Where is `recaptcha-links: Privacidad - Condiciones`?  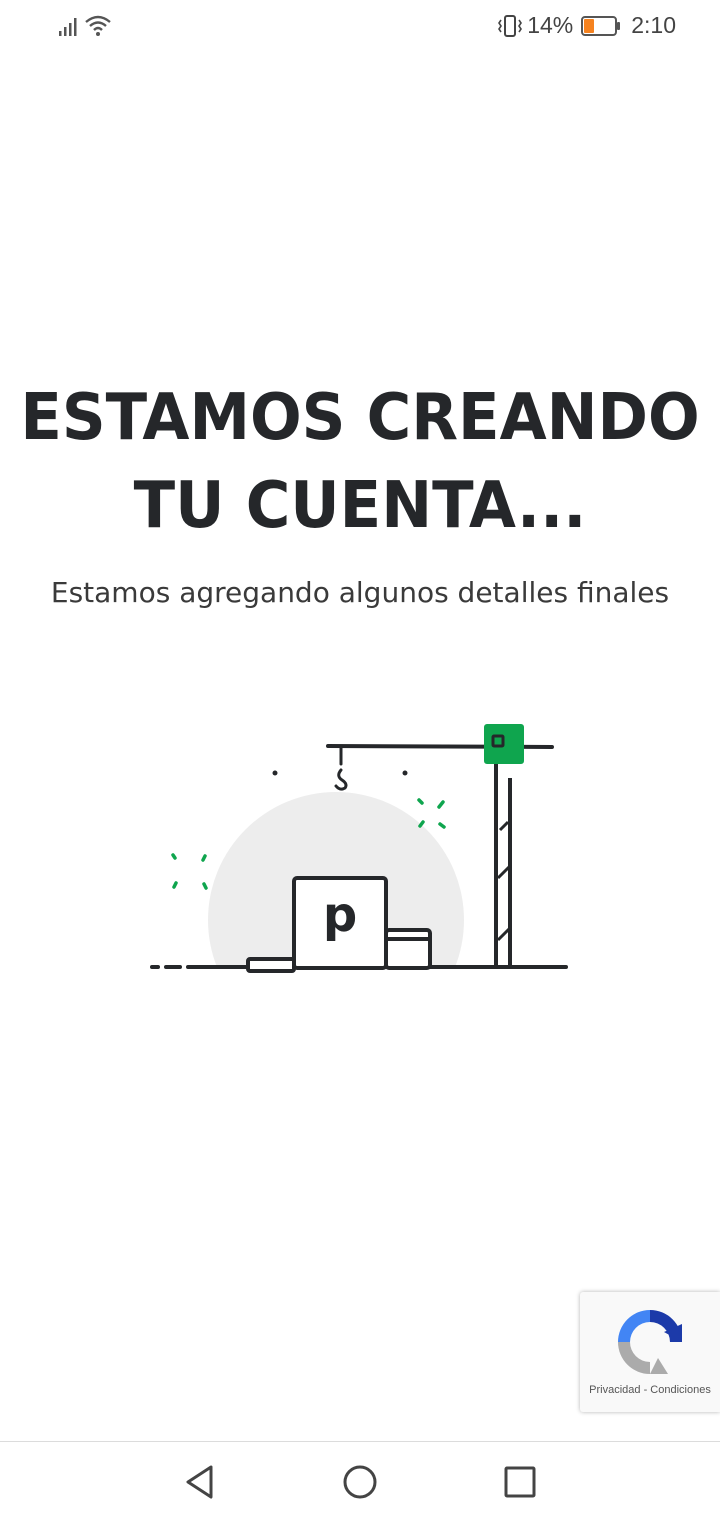
recaptcha-links: Privacidad - Condiciones is located at coordinates (650, 1390).